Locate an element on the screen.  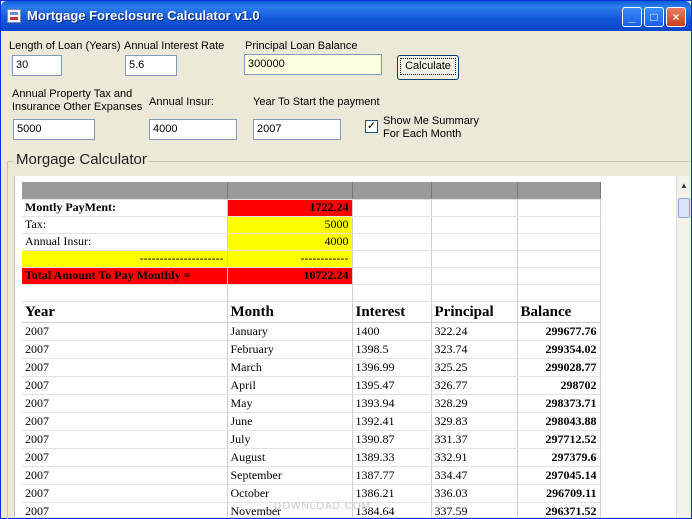
monthly-payment-value: 1722.24 is located at coordinates (290, 208).